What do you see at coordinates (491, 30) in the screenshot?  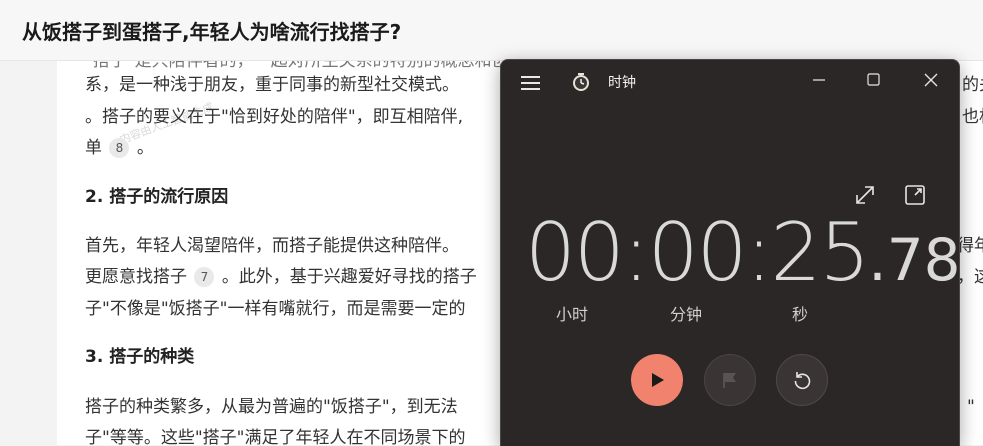 I see `article-header: 从饭搭子到蛋搭子,年轻人为啥流行找搭子?` at bounding box center [491, 30].